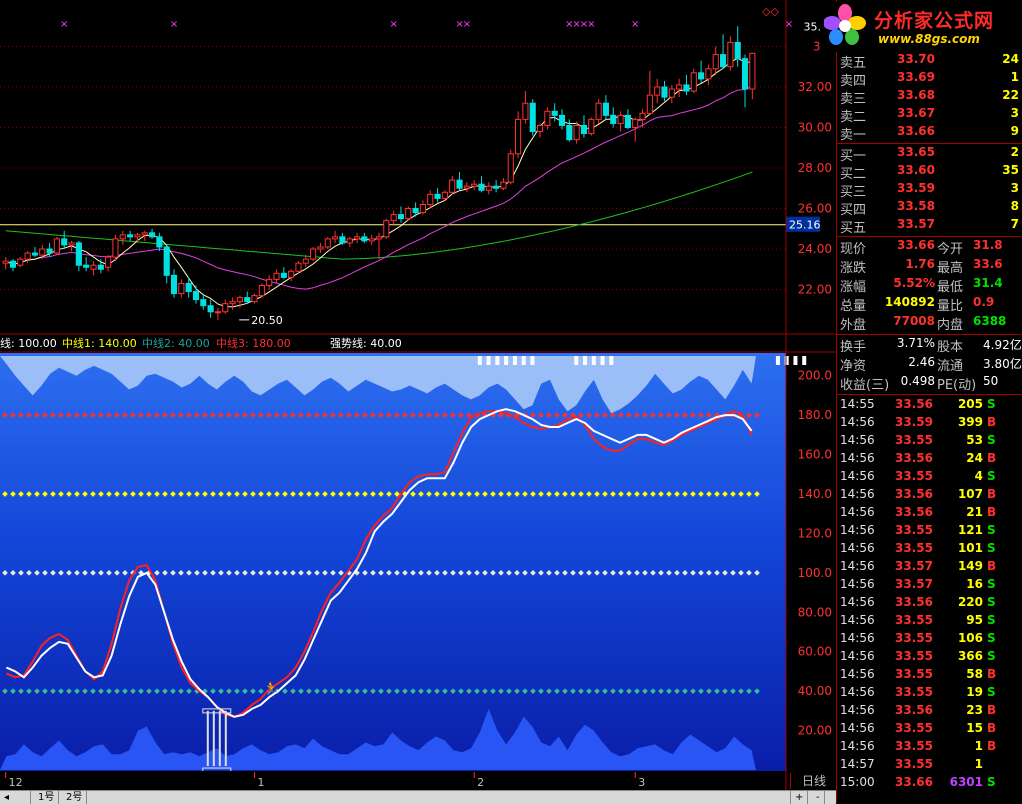 Image resolution: width=1022 pixels, height=804 pixels. Describe the element at coordinates (818, 797) in the screenshot. I see `zoom-out-button: -` at that location.